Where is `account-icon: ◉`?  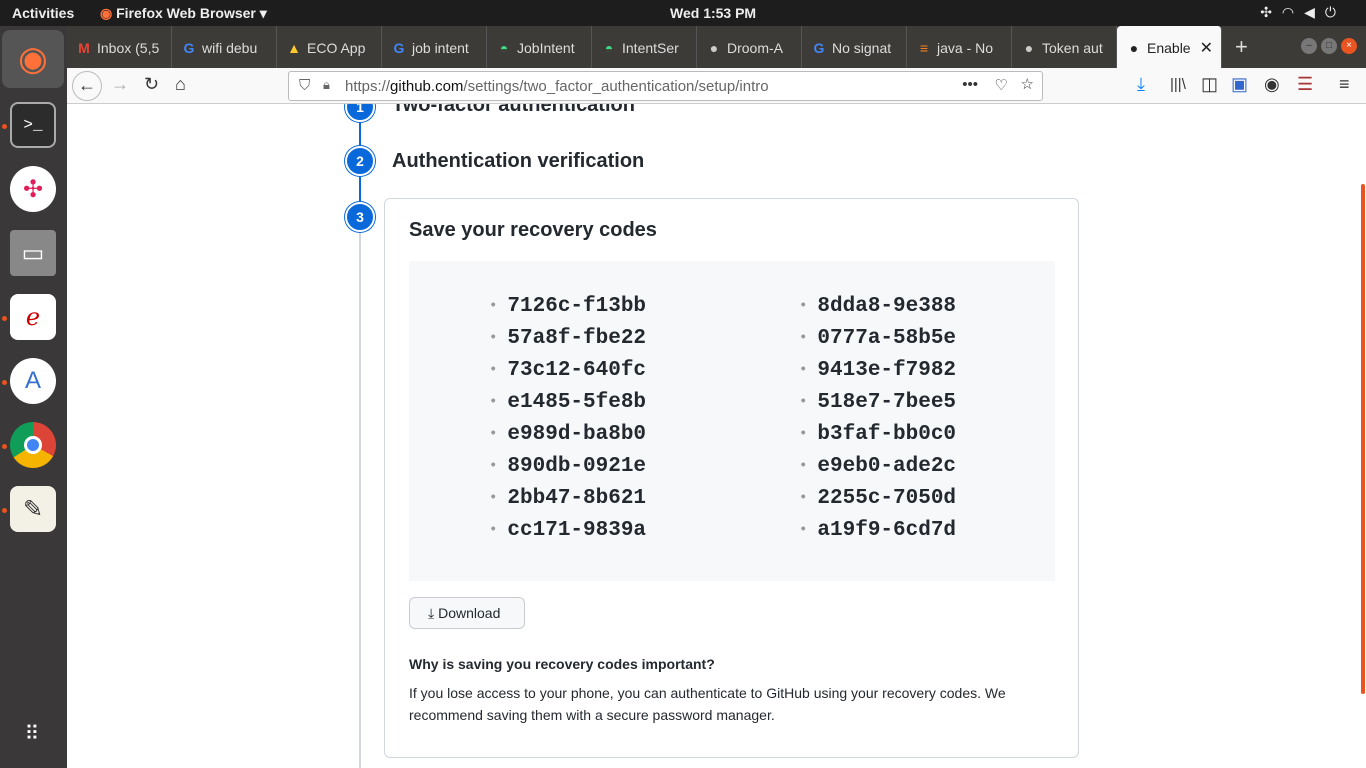
account-icon: ◉ is located at coordinates (1272, 84).